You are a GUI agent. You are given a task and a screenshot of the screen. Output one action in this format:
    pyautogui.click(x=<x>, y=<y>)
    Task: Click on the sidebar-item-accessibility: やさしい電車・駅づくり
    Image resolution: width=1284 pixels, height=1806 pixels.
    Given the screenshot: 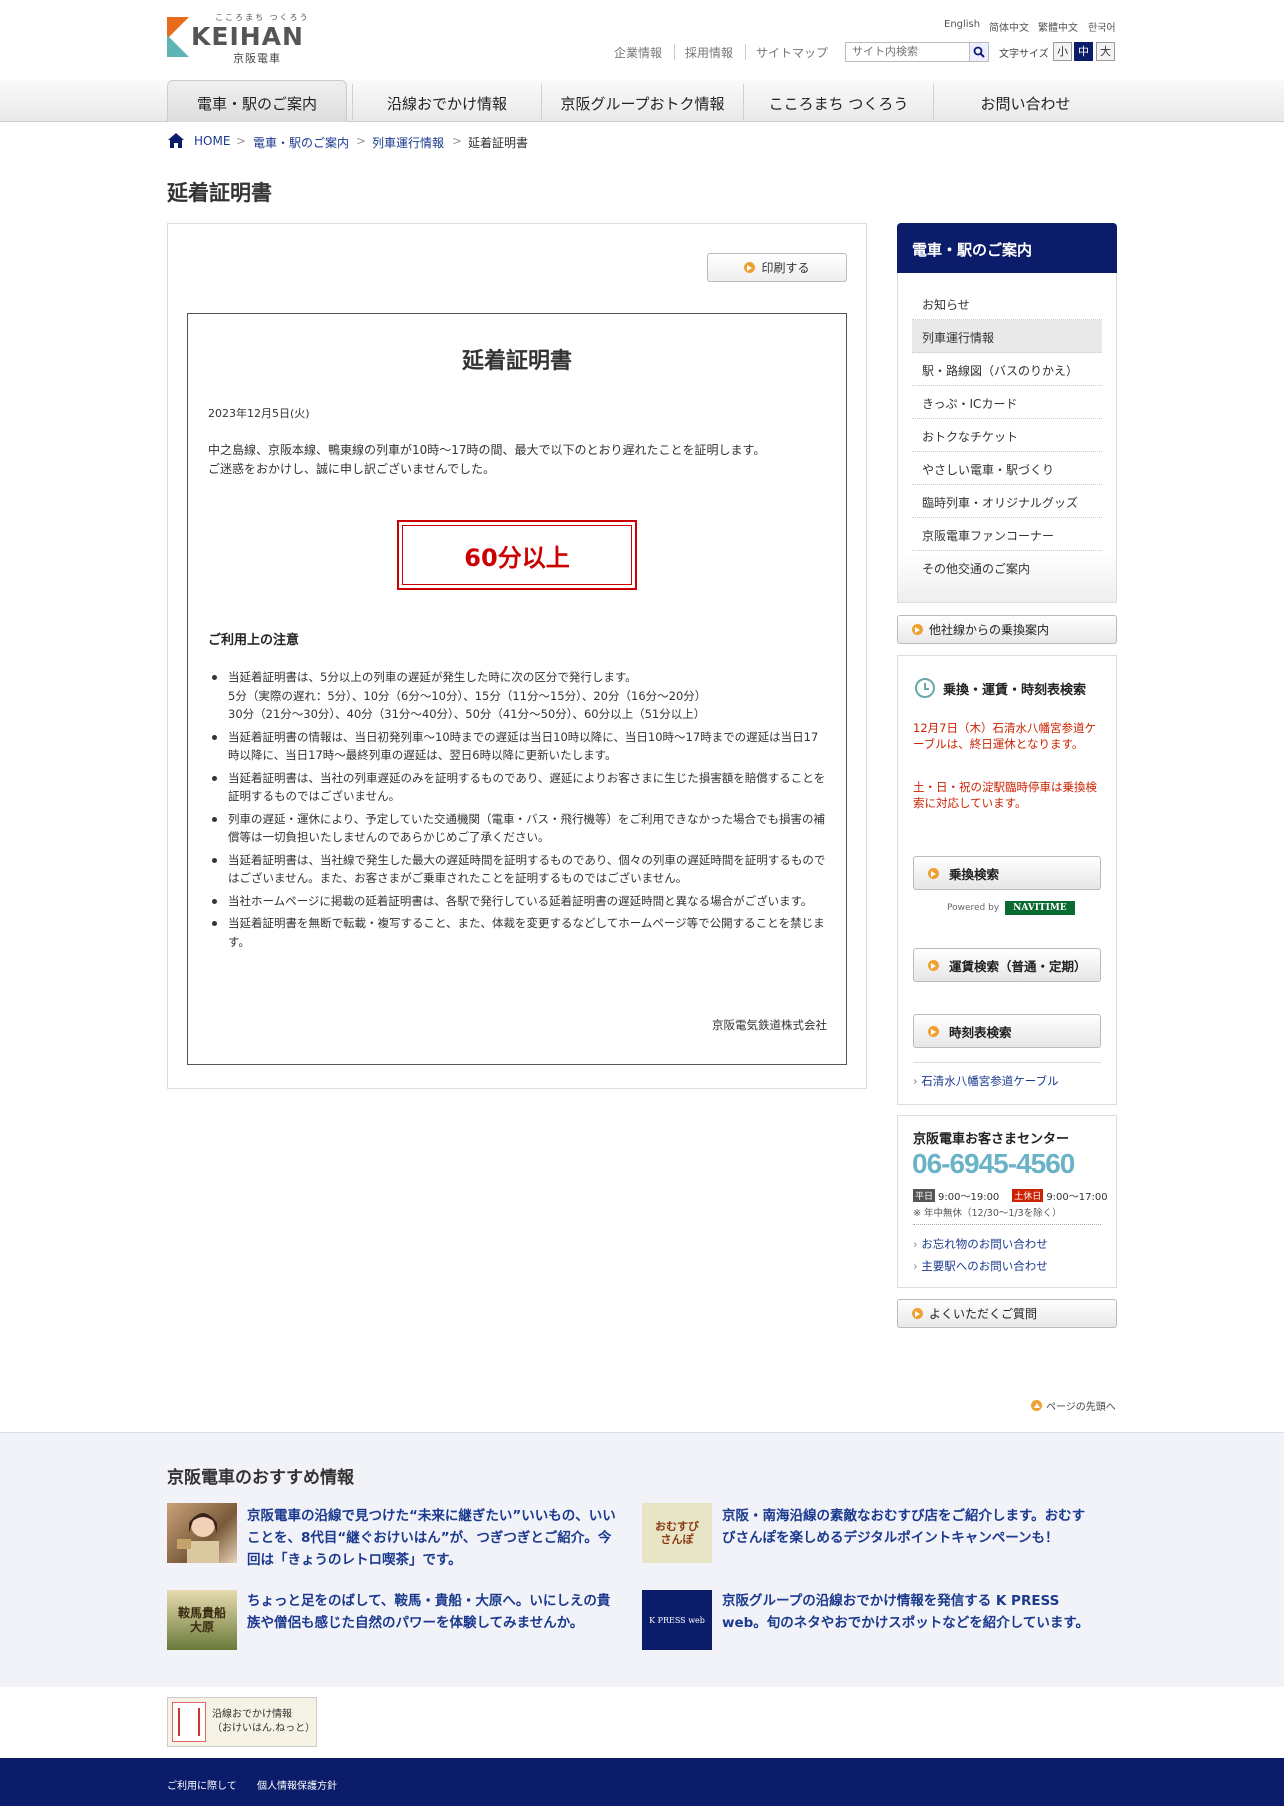 What is the action you would take?
    pyautogui.click(x=1007, y=468)
    